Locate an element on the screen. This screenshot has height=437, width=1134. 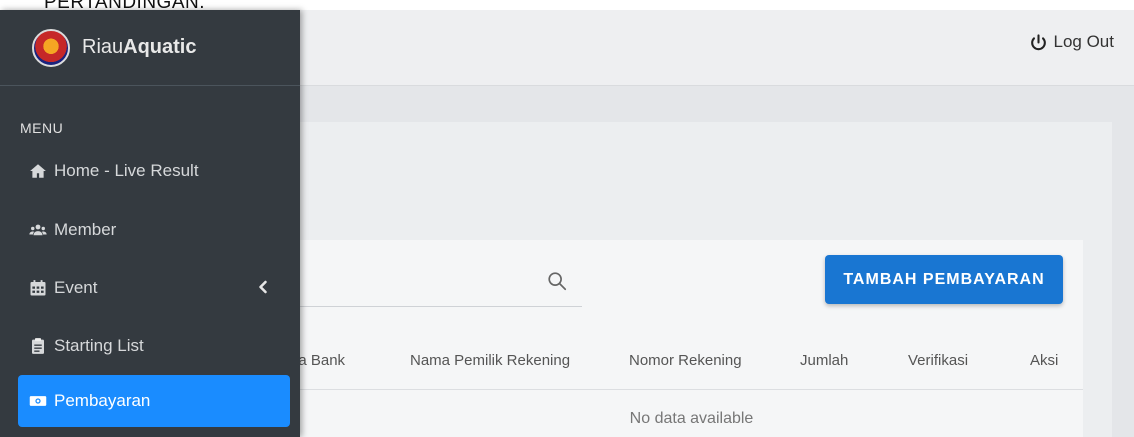
power-icon is located at coordinates (1038, 41).